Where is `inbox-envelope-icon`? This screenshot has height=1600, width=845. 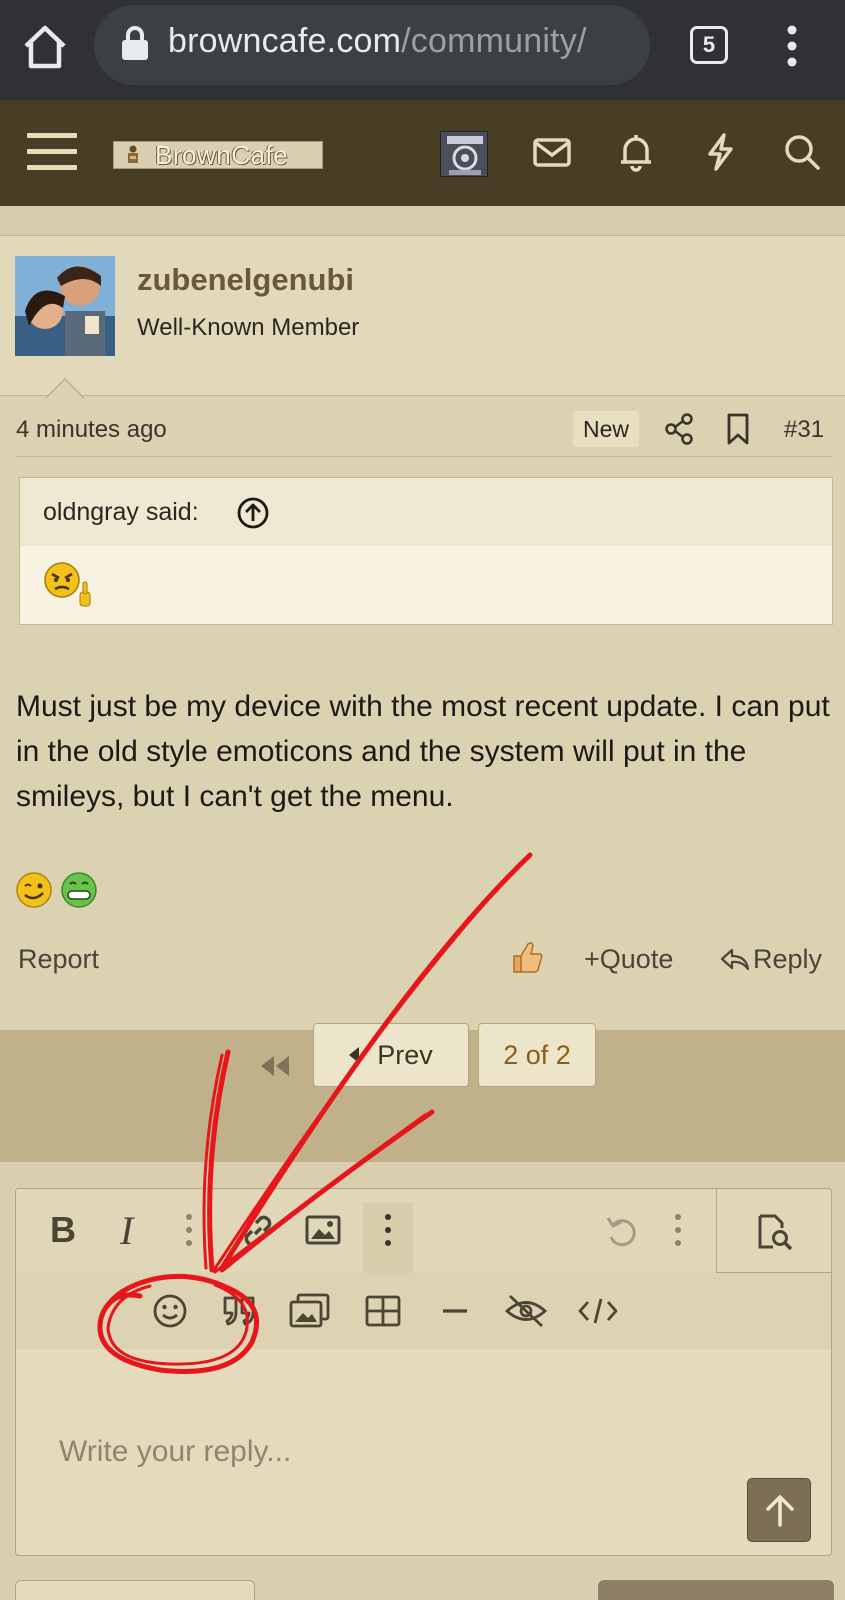
inbox-envelope-icon is located at coordinates (552, 152).